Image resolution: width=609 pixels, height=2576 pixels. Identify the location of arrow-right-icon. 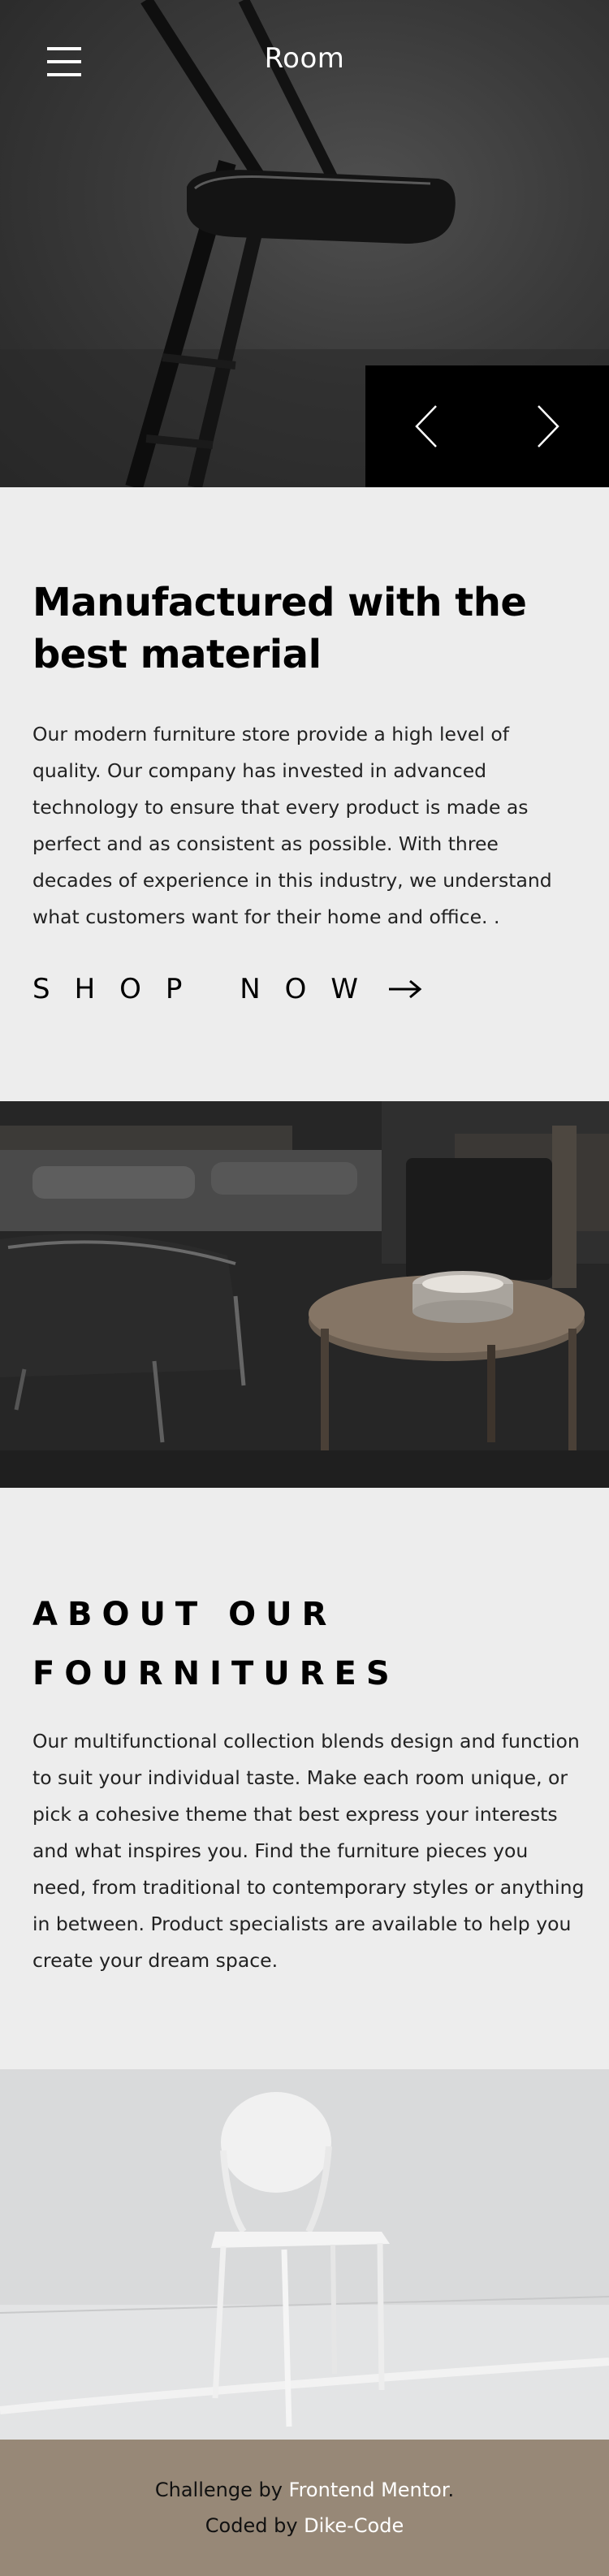
(406, 989).